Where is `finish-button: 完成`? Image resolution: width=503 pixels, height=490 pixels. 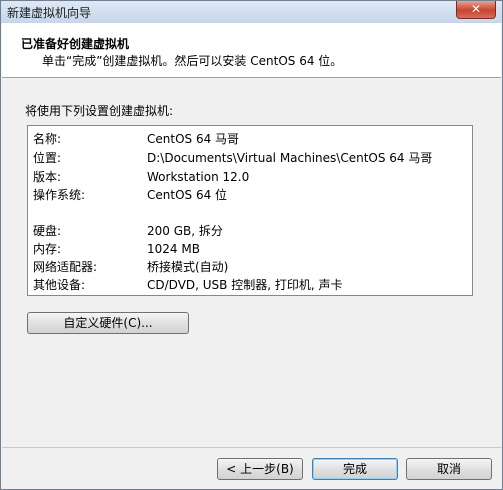 finish-button: 完成 is located at coordinates (355, 469).